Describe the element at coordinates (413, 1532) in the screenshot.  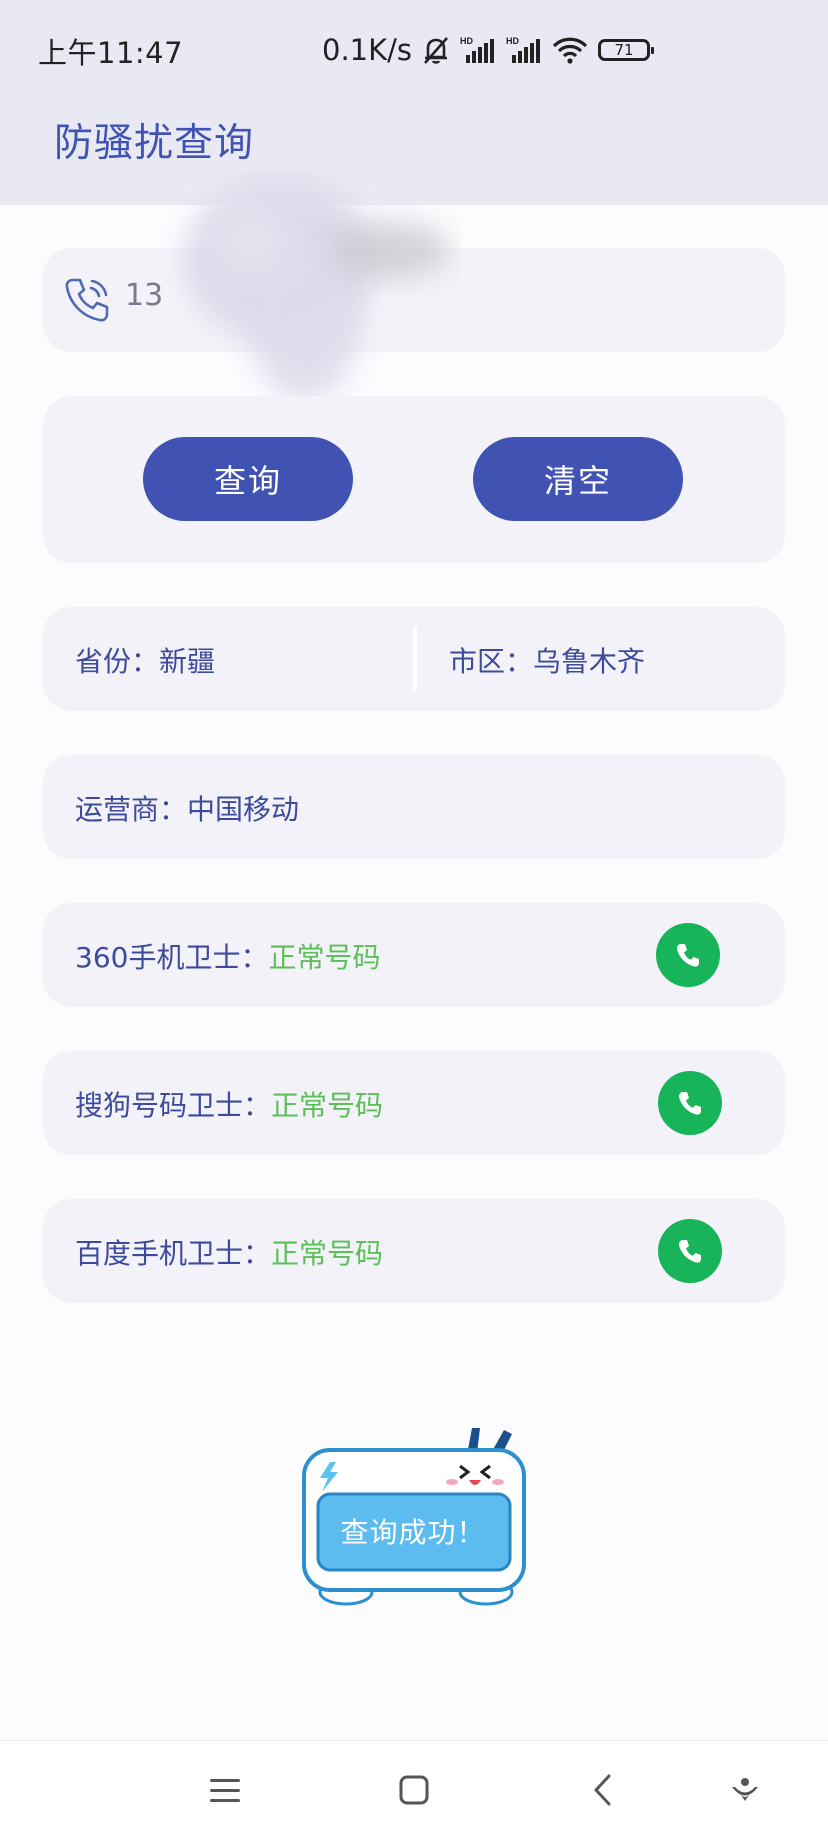
I see `toast-message: 查询成功！` at that location.